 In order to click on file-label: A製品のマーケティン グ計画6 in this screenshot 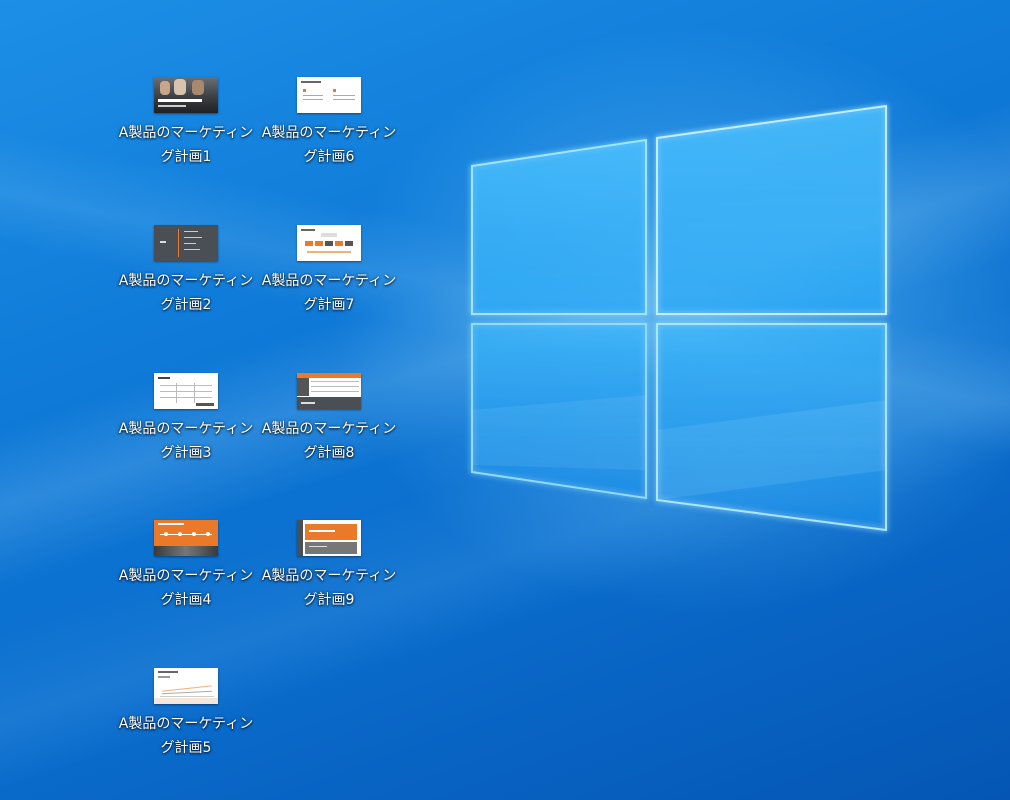, I will do `click(329, 145)`.